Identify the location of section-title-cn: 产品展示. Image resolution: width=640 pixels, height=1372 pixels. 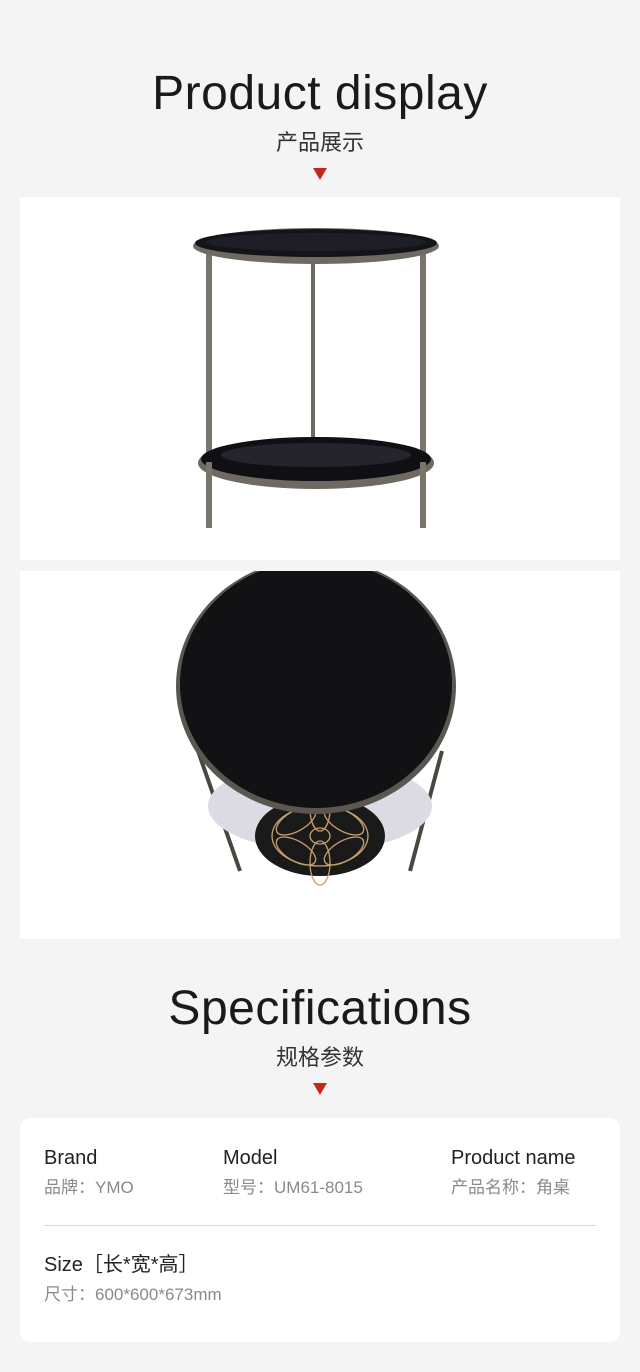
(319, 142).